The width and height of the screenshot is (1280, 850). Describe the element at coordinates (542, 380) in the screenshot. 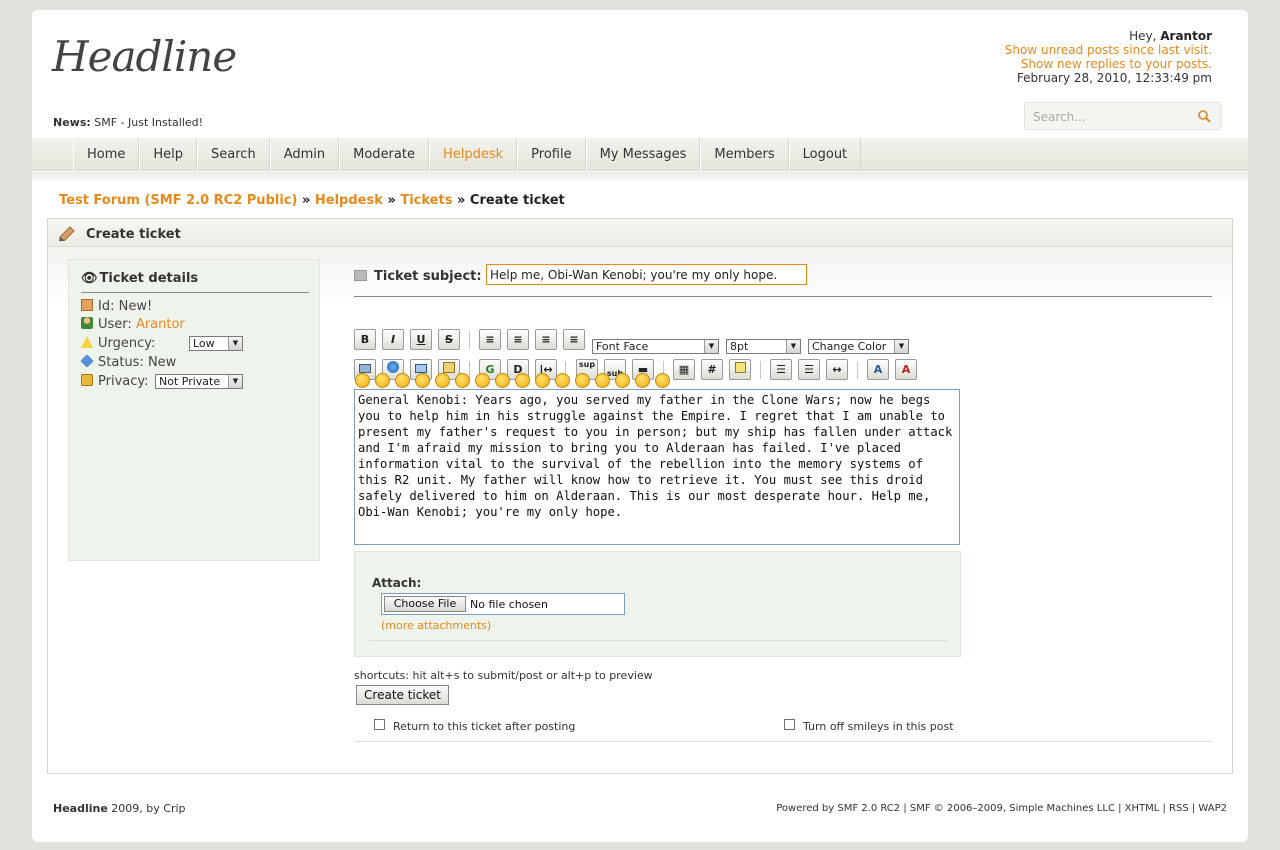

I see `rolleyes-icon` at that location.